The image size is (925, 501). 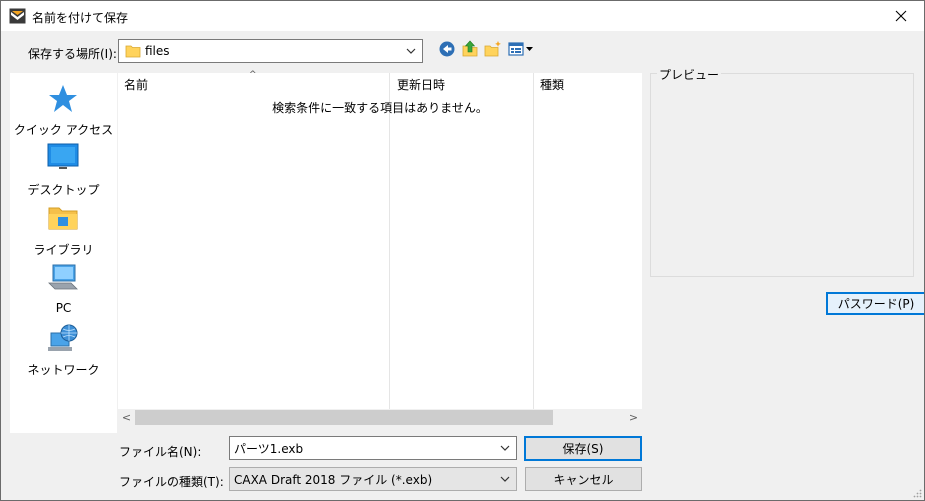 What do you see at coordinates (80, 18) in the screenshot?
I see `window-title: 名前を付けて保存` at bounding box center [80, 18].